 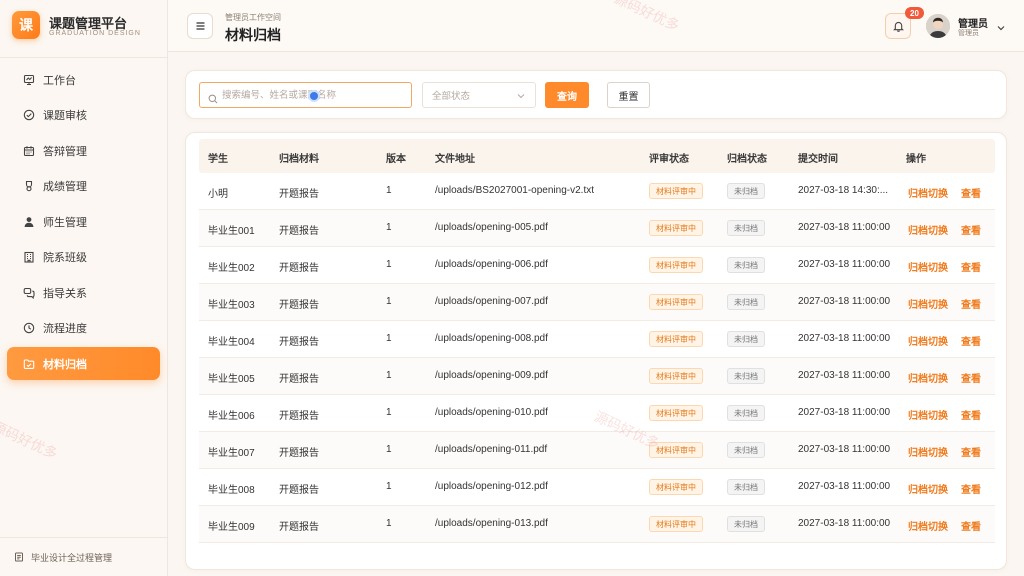 What do you see at coordinates (83, 328) in the screenshot?
I see `sidebar-item-progress: 流程进度` at bounding box center [83, 328].